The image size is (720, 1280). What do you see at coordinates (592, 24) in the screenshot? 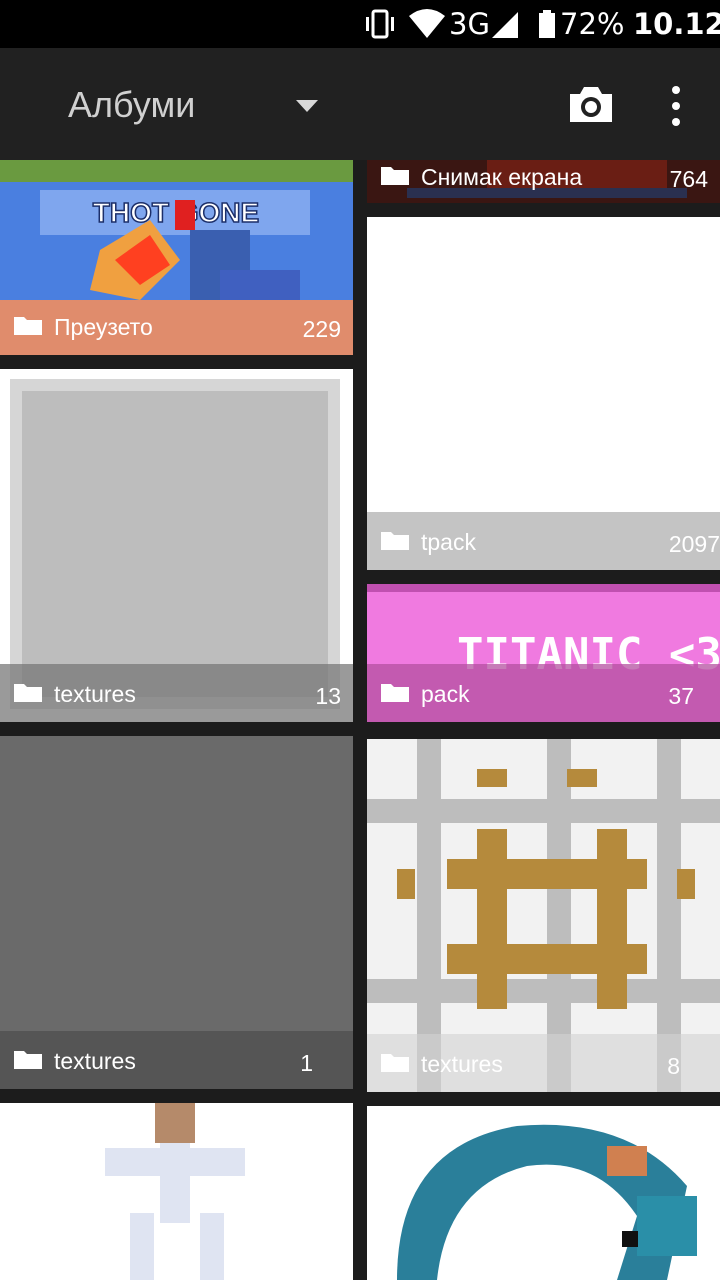
I see `battery-percent: 72%` at bounding box center [592, 24].